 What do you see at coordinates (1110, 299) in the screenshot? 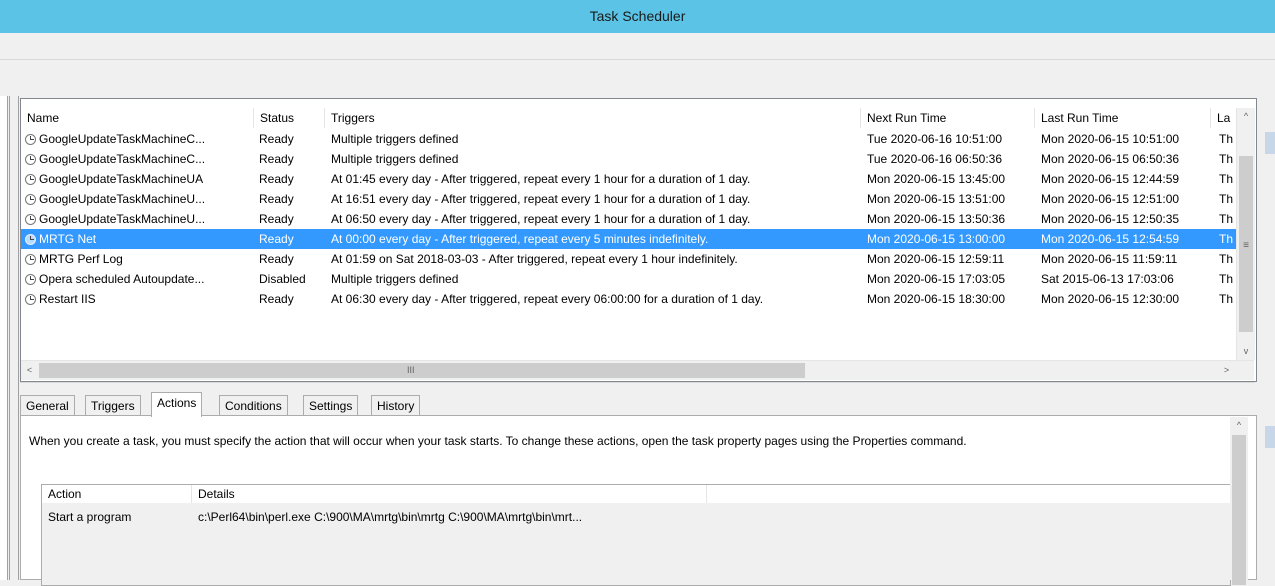
I see `task-last-run-time: Mon 2020-06-15 12:30:00` at bounding box center [1110, 299].